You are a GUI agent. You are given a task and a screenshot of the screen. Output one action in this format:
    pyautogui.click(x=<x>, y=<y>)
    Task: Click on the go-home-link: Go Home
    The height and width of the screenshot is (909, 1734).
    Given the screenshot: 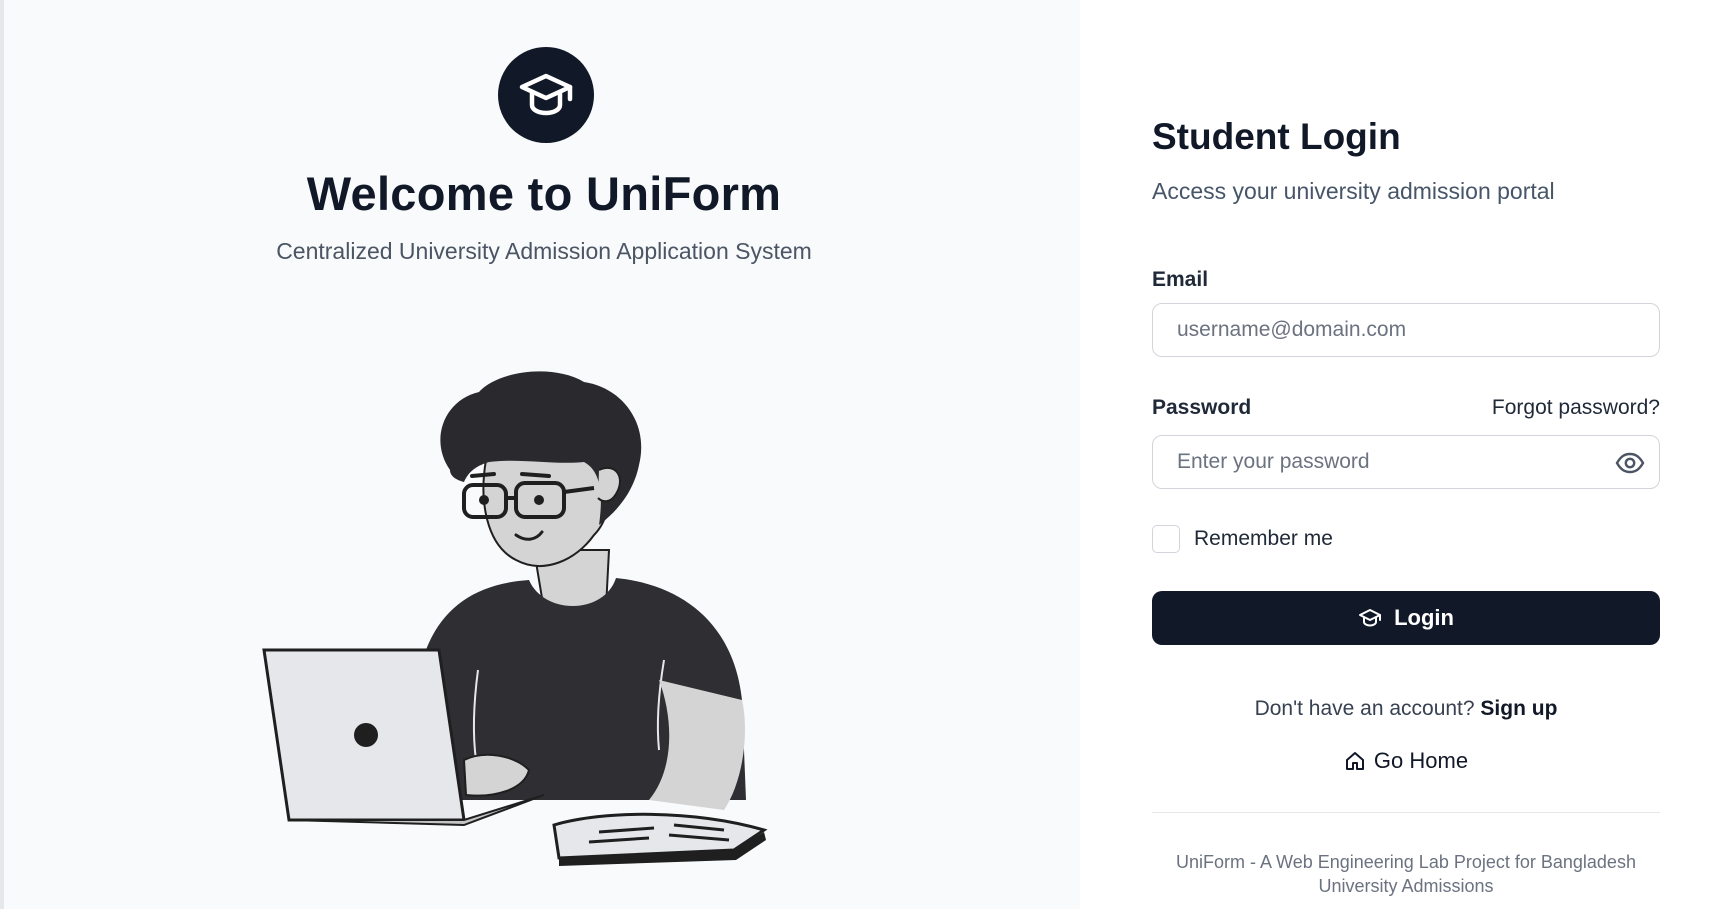 What is the action you would take?
    pyautogui.click(x=1406, y=761)
    